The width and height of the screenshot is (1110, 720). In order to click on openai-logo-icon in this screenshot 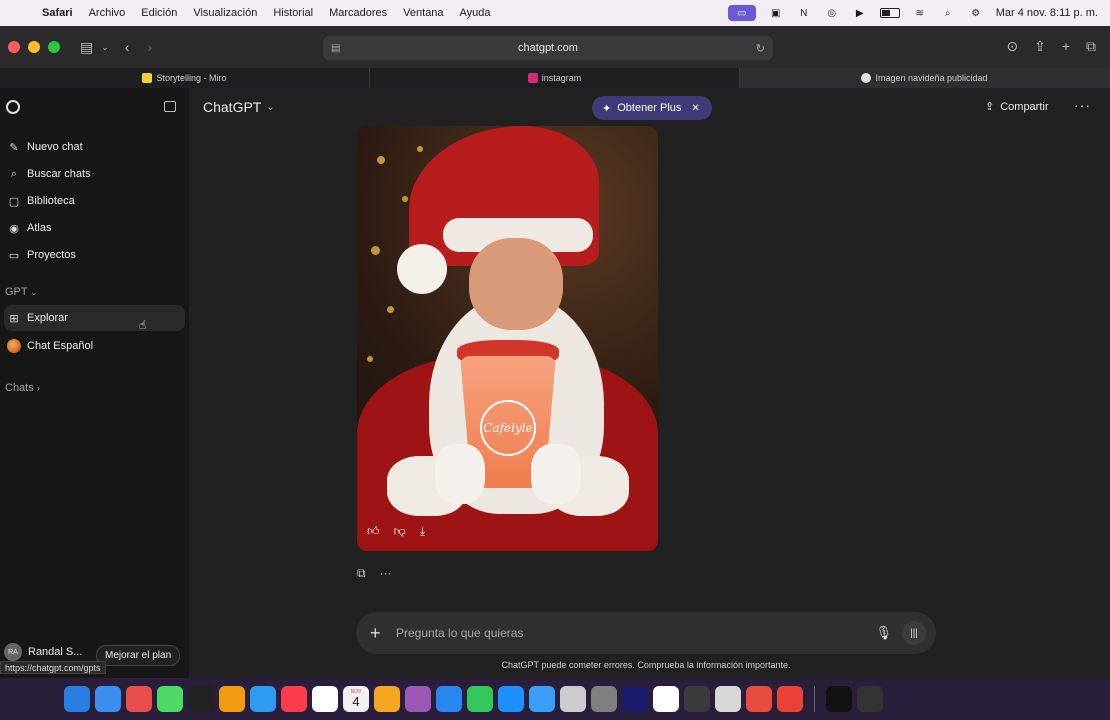, I will do `click(13, 107)`.